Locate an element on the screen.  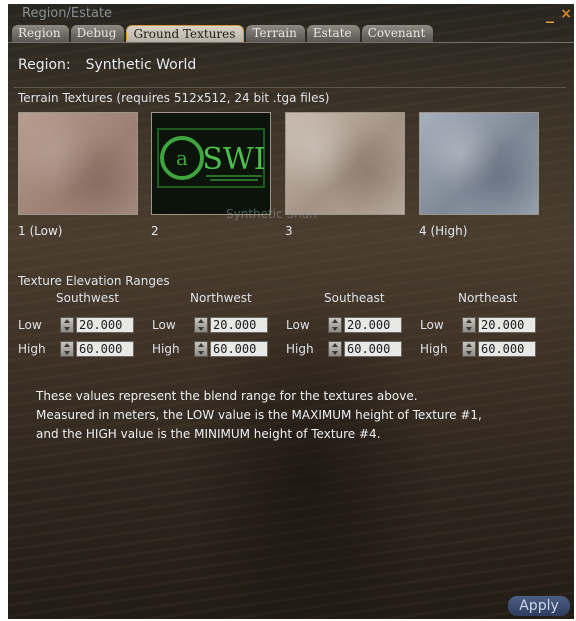
northeast-high-input: 60.000 is located at coordinates (507, 349).